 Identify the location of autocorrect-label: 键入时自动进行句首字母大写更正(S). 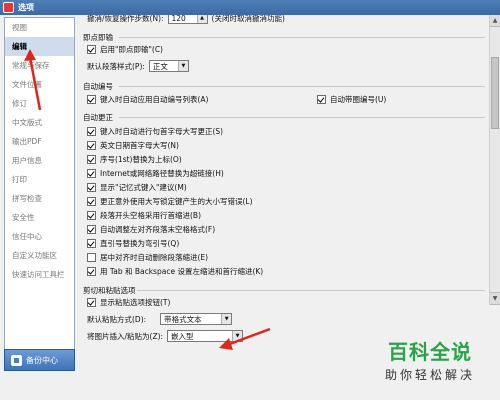
(162, 131).